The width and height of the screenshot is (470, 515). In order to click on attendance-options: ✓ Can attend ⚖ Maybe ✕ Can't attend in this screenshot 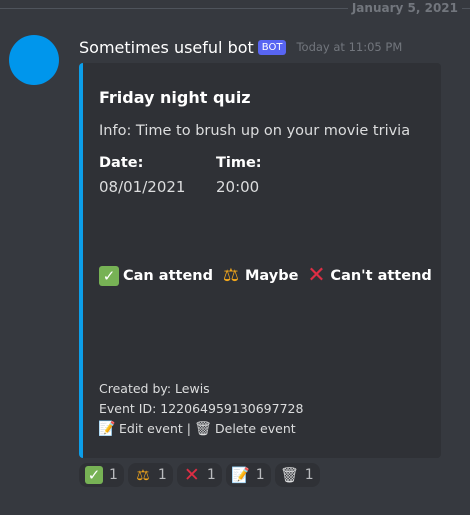, I will do `click(269, 275)`.